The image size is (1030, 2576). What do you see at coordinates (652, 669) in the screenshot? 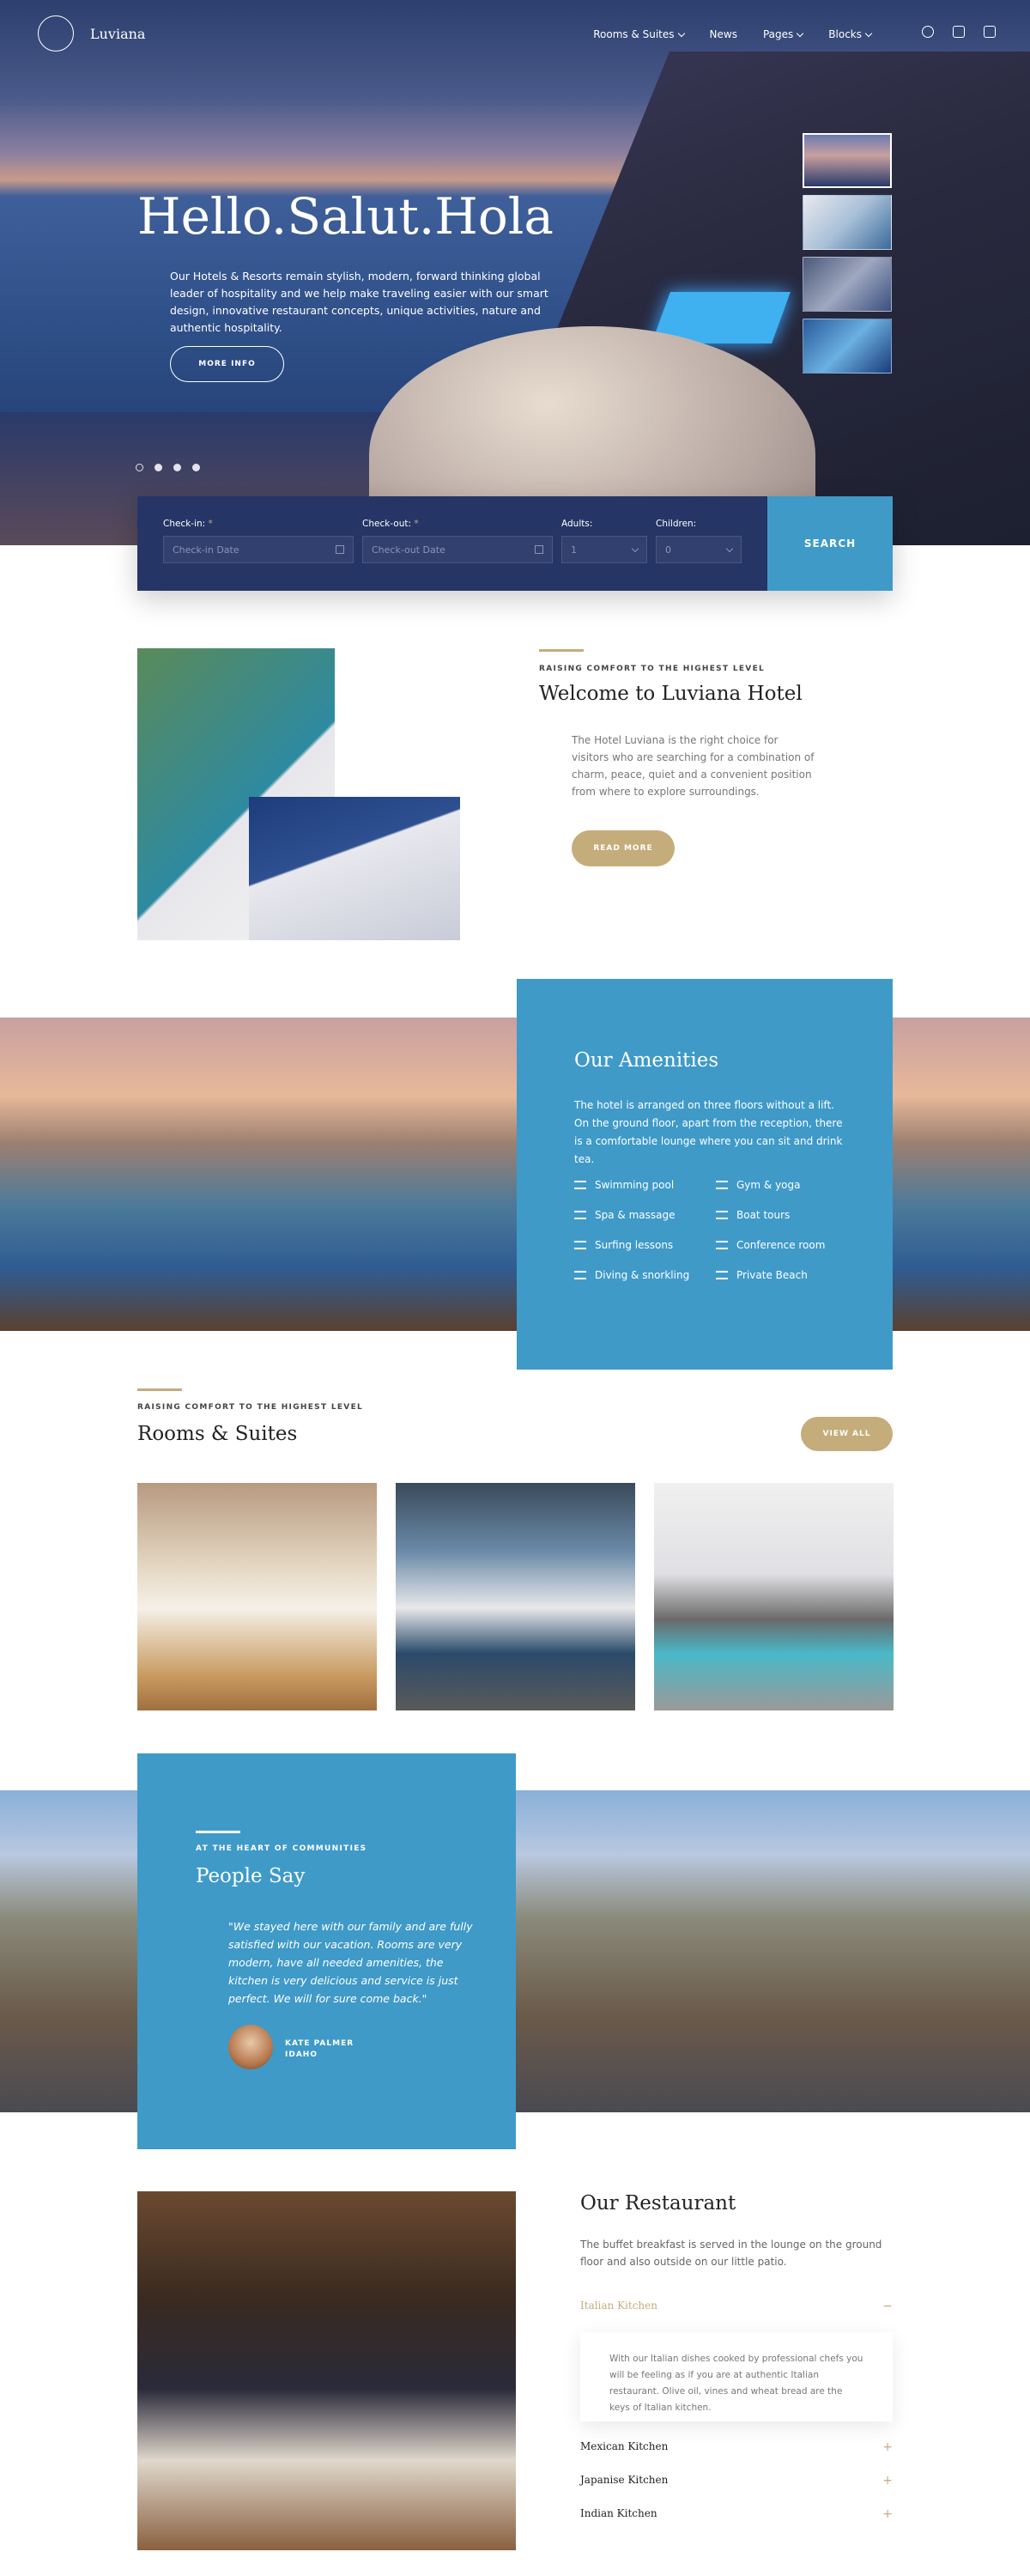
I see `welcome-eyebrow: RAISING COMFORT TO THE HIGHEST LEVEL` at bounding box center [652, 669].